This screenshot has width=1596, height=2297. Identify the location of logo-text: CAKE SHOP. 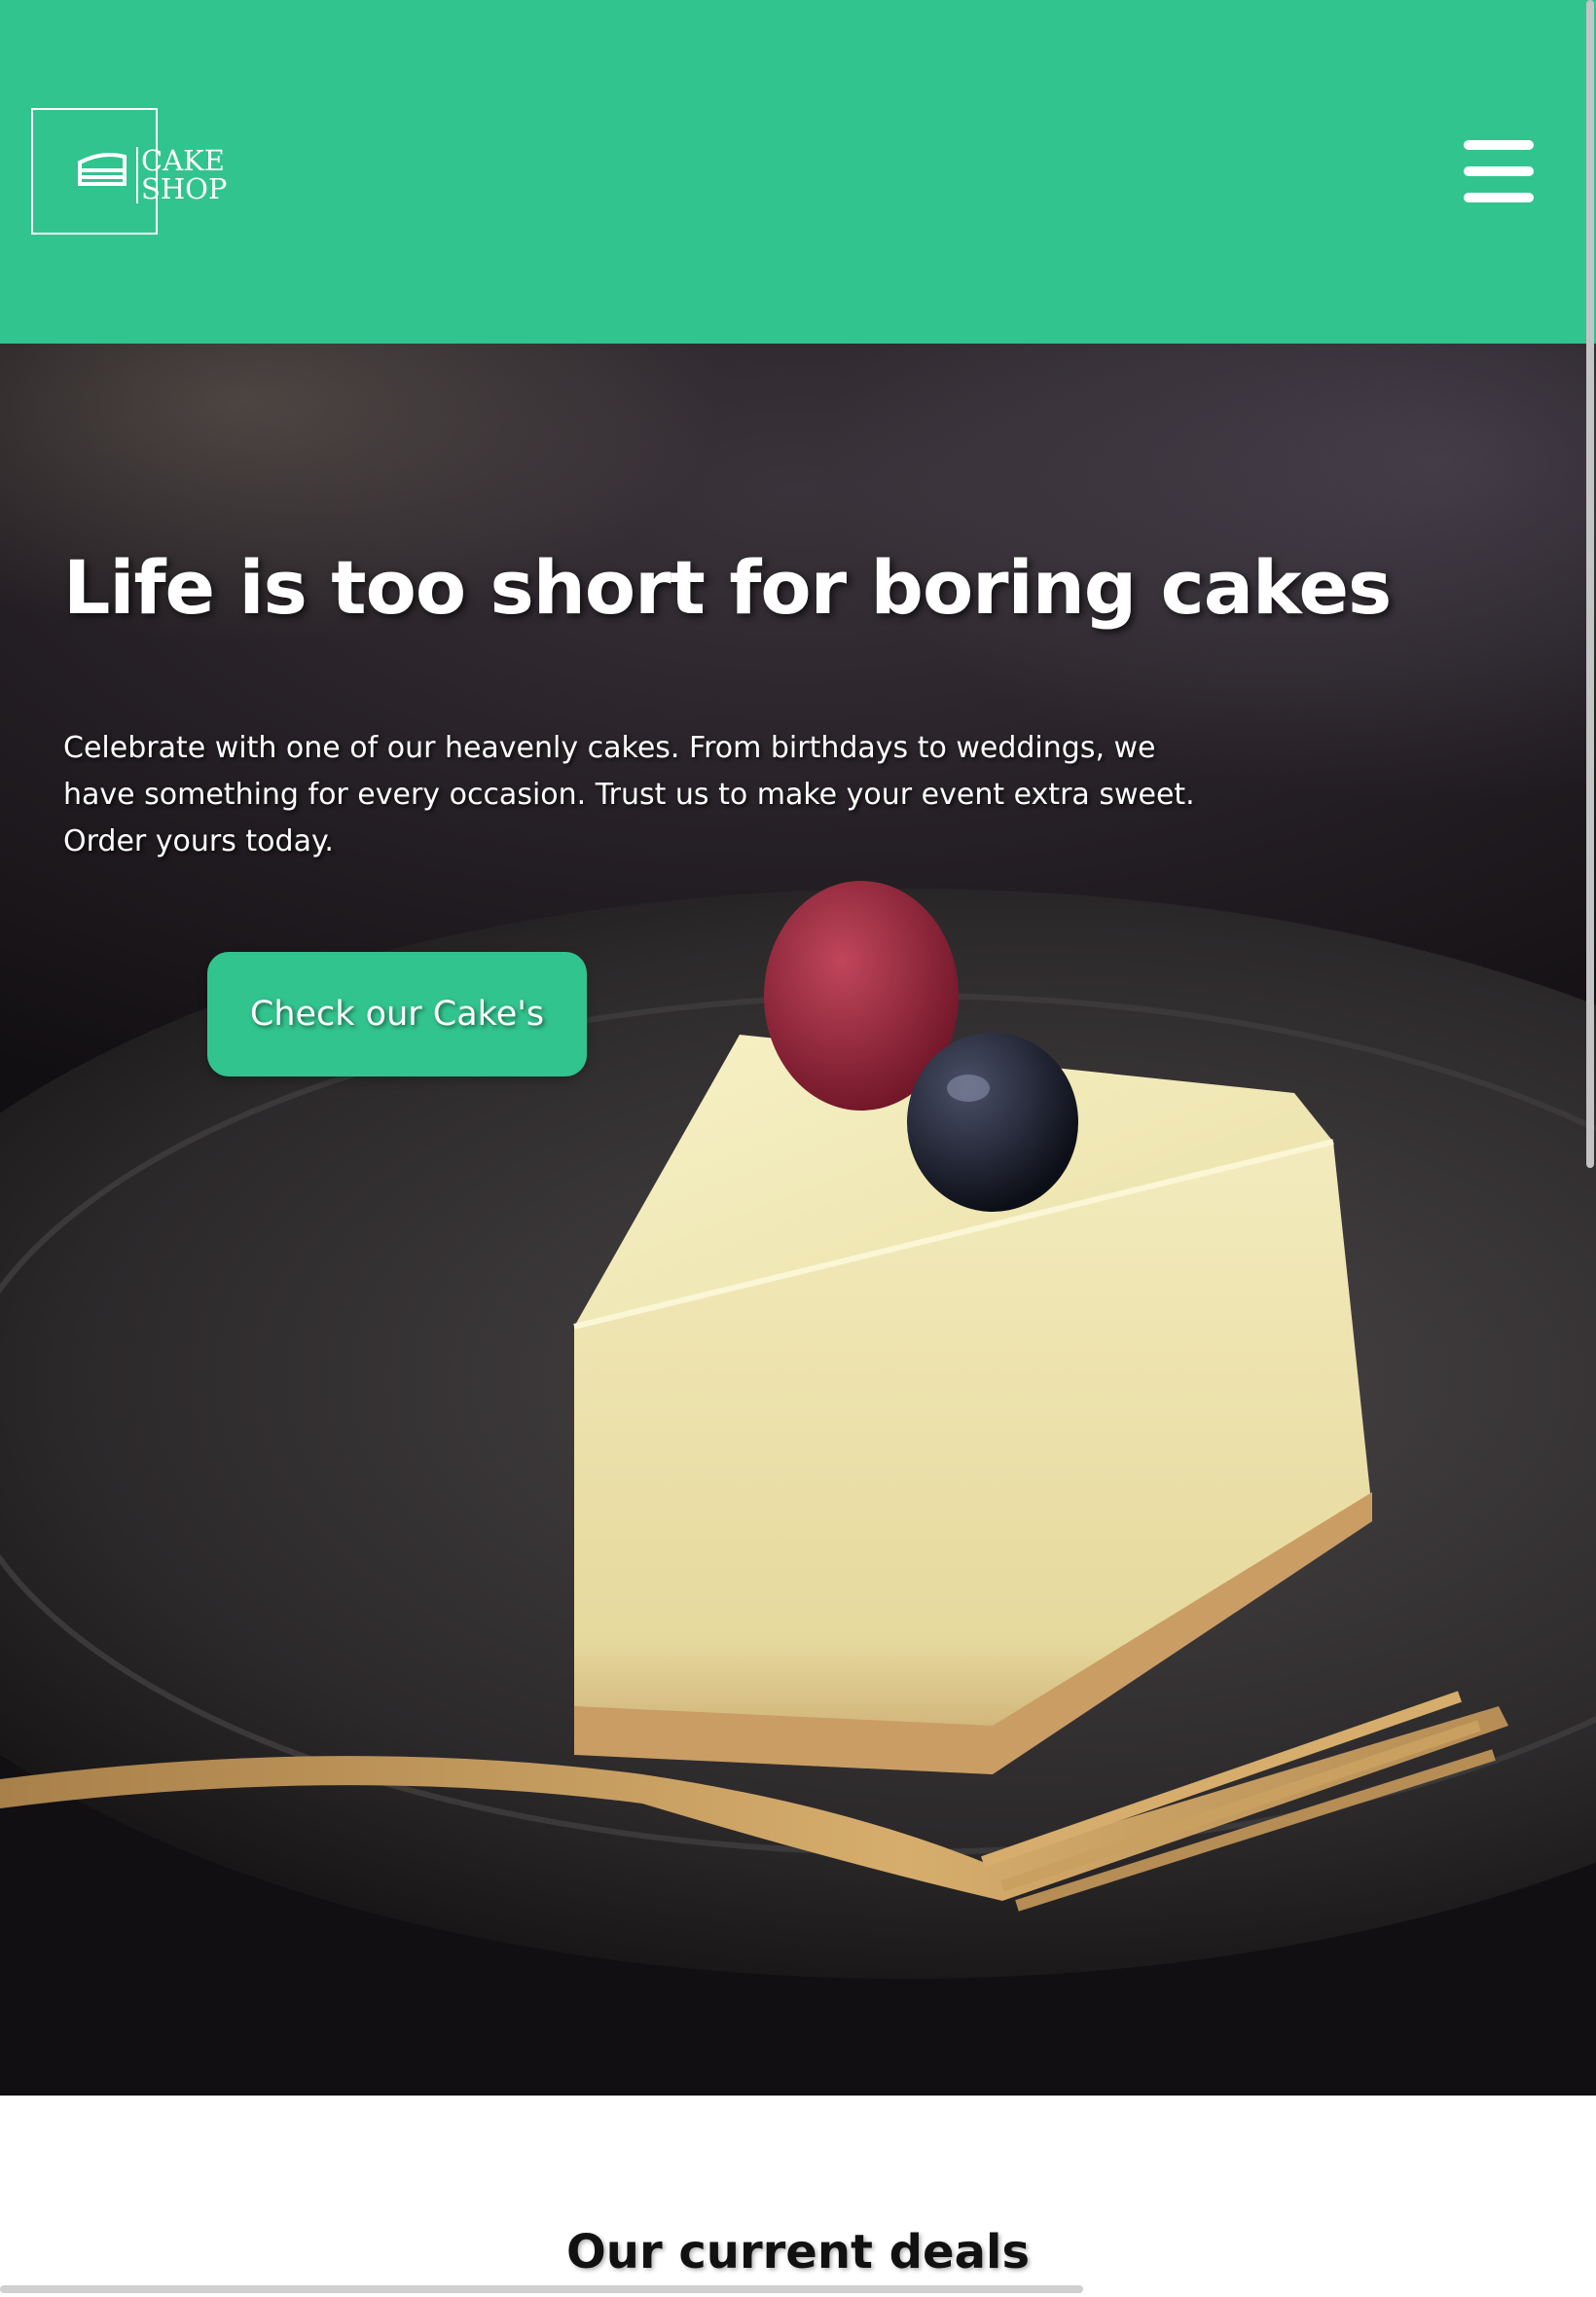
(181, 175).